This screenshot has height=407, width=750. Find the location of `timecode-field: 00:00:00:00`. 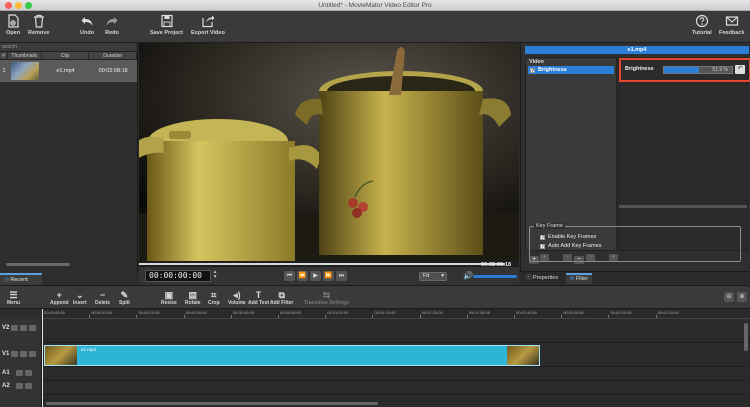

timecode-field: 00:00:00:00 is located at coordinates (178, 276).